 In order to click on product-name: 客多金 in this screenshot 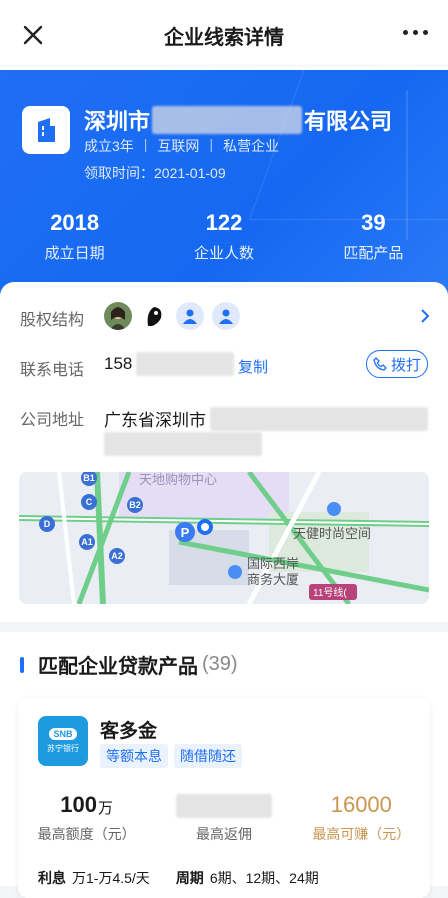, I will do `click(129, 731)`.